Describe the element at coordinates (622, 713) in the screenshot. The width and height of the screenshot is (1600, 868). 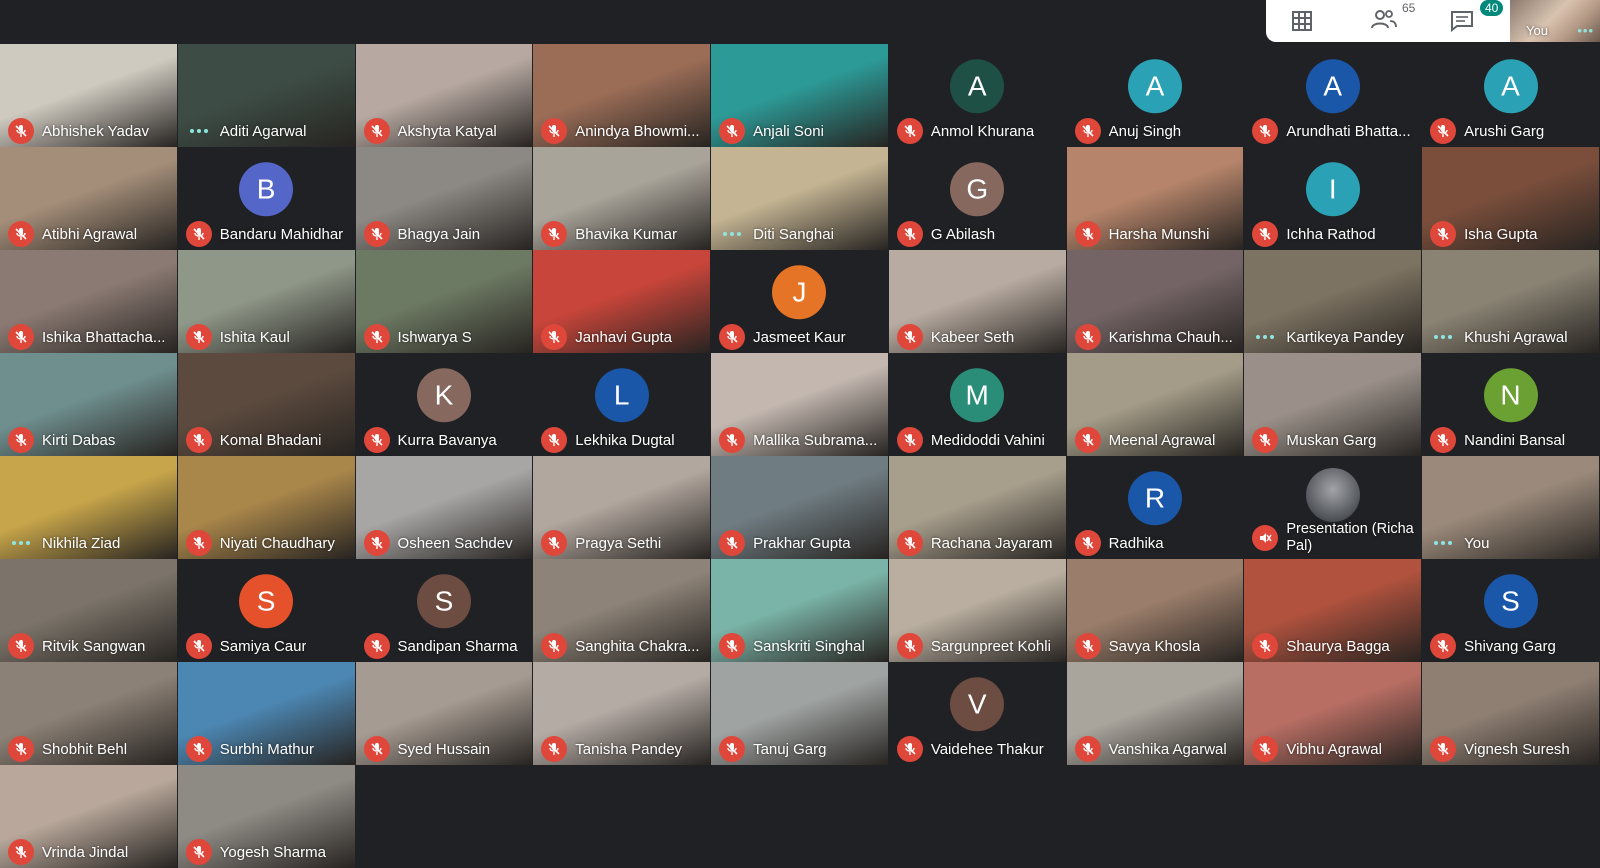
I see `participant-tile: Tanisha Pandey` at that location.